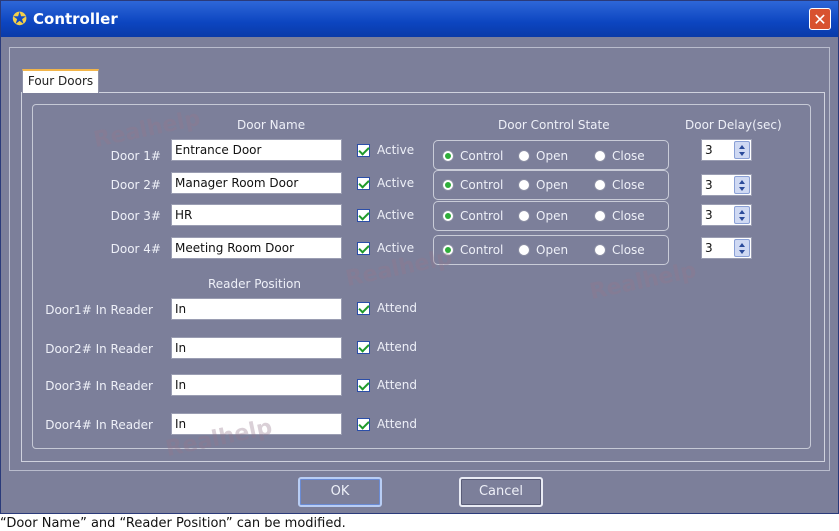  I want to click on reader-3-label: Door3# In Reader, so click(99, 386).